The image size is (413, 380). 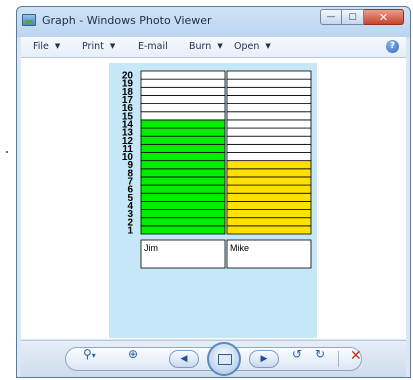 I want to click on bottom-toolbar: ⚲▾ ⊕ ◀ ▶ ↺ ↻ ✕, so click(x=213, y=358).